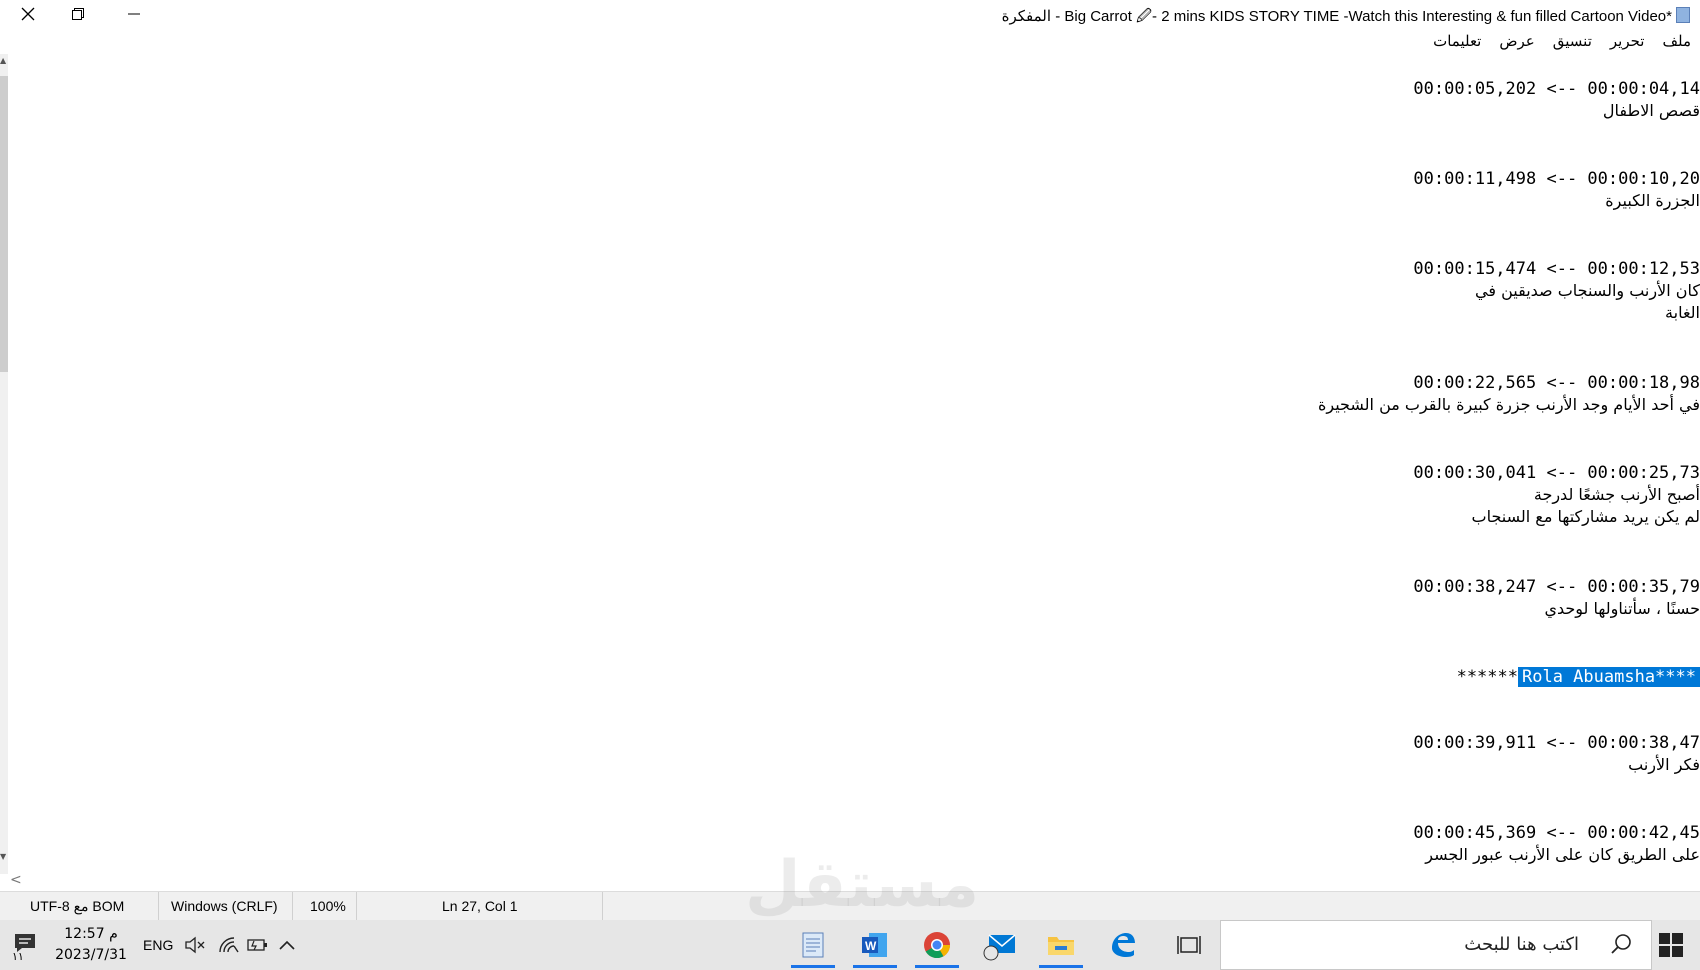 This screenshot has height=970, width=1700. What do you see at coordinates (1622, 608) in the screenshot?
I see `subtitle-text: حسنًا ، سأتناولها لوحدي` at bounding box center [1622, 608].